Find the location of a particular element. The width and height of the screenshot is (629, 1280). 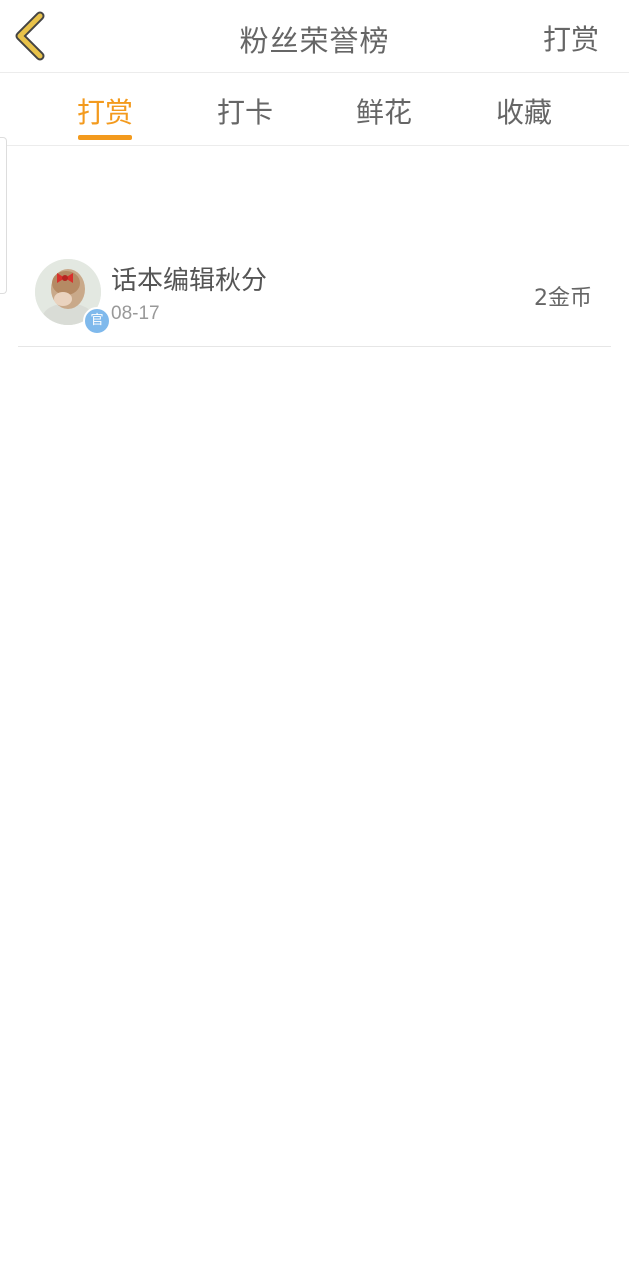

tab-bar: 打赏 打卡 鲜花 收藏 is located at coordinates (314, 109).